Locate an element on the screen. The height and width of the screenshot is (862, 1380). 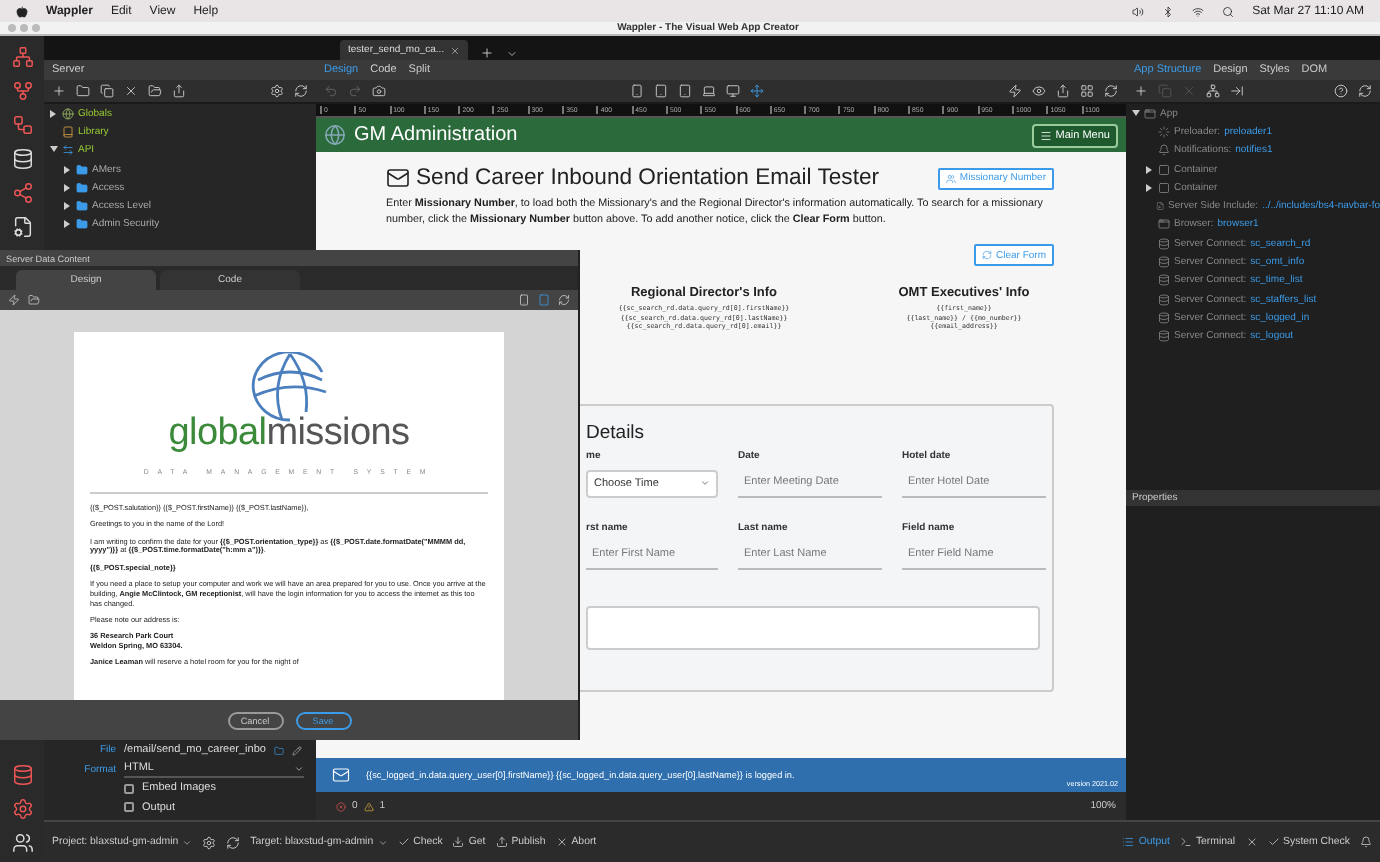
warning-icon is located at coordinates (368, 806).